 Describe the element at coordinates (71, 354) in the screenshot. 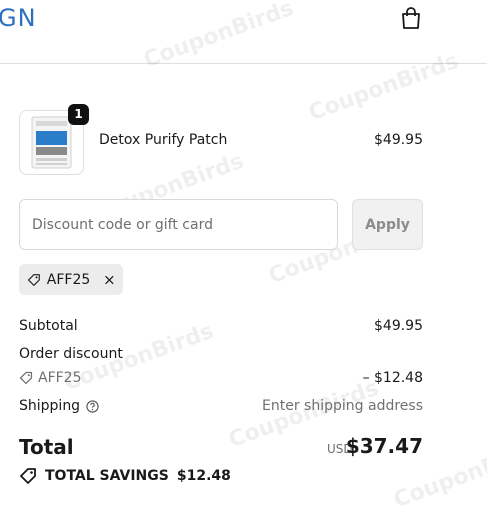

I see `order-discount-label: Order discount` at that location.